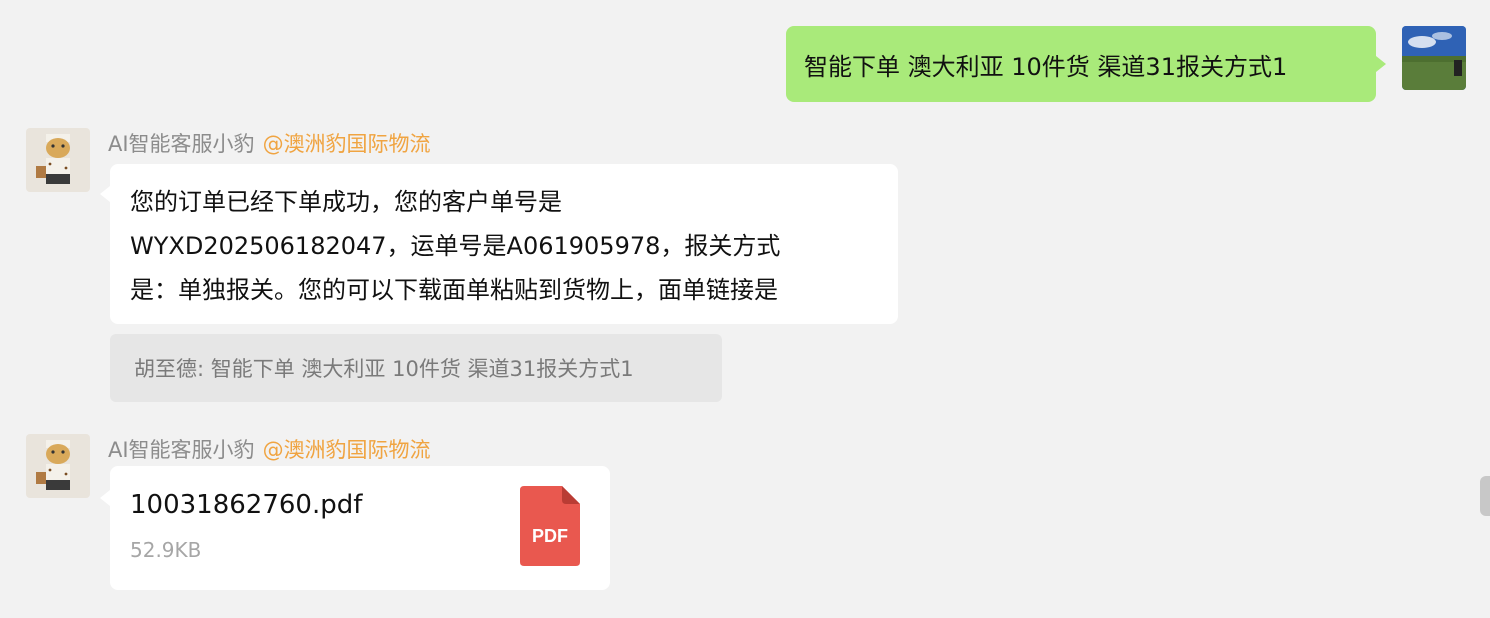 This screenshot has width=1490, height=618. What do you see at coordinates (1434, 58) in the screenshot?
I see `user-avatar` at bounding box center [1434, 58].